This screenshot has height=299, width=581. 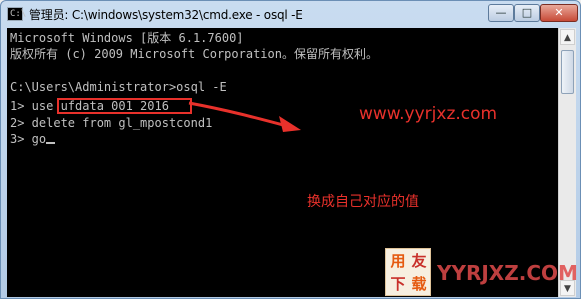 I want to click on watermark-char: 下, so click(x=398, y=284).